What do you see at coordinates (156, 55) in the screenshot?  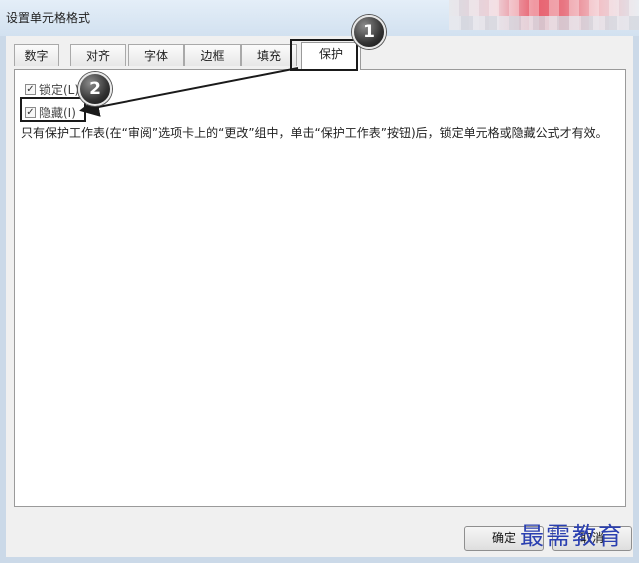 I see `tab-font: 字体` at bounding box center [156, 55].